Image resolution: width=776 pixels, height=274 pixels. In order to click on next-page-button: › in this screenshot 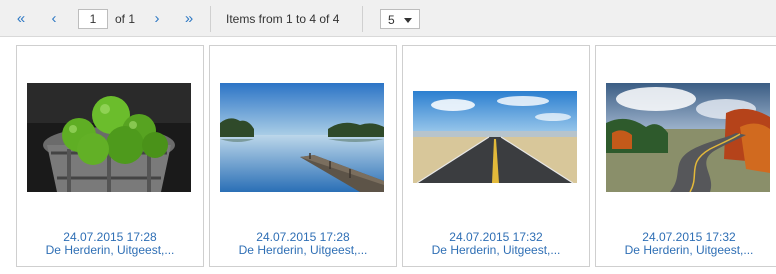, I will do `click(157, 19)`.